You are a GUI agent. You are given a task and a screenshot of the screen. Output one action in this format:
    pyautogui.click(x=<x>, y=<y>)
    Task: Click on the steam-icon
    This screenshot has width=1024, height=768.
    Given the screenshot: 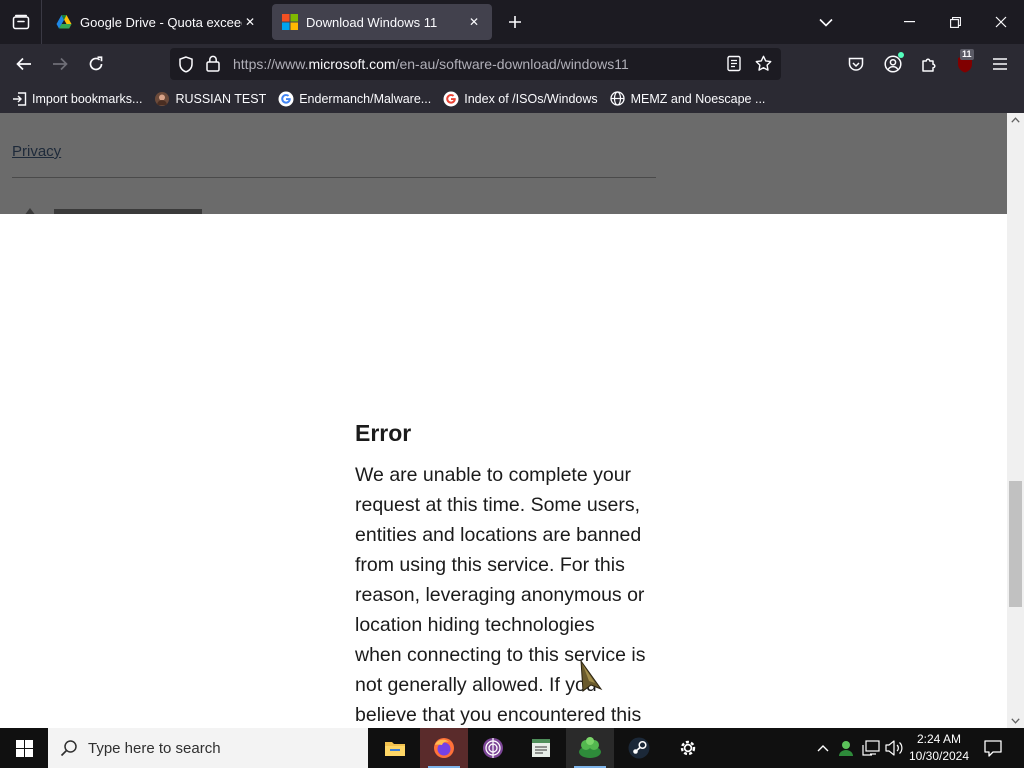 What is the action you would take?
    pyautogui.click(x=639, y=748)
    